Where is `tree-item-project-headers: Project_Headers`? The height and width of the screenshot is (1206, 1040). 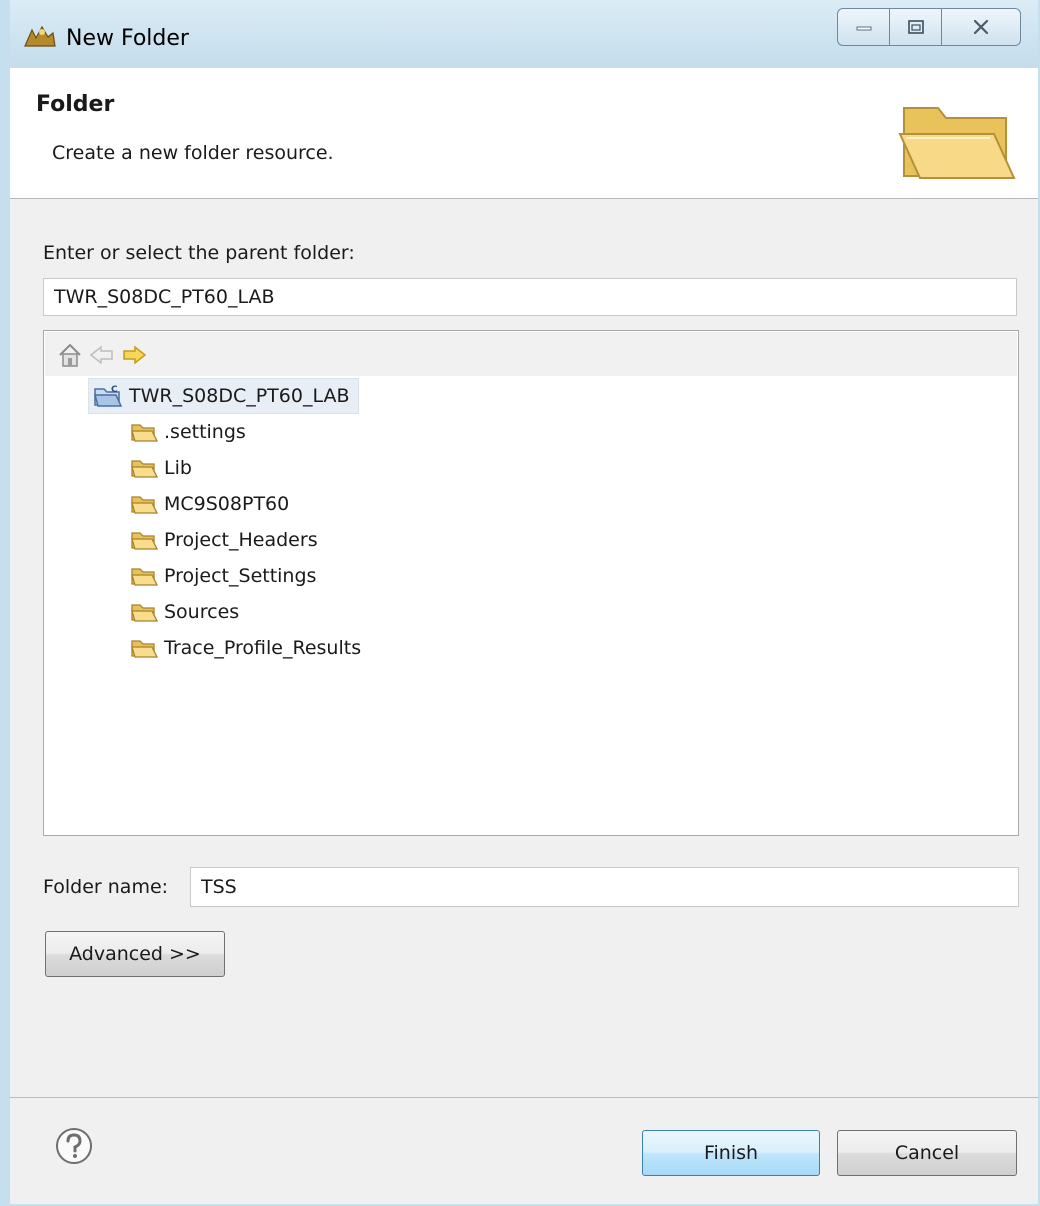 tree-item-project-headers: Project_Headers is located at coordinates (224, 540).